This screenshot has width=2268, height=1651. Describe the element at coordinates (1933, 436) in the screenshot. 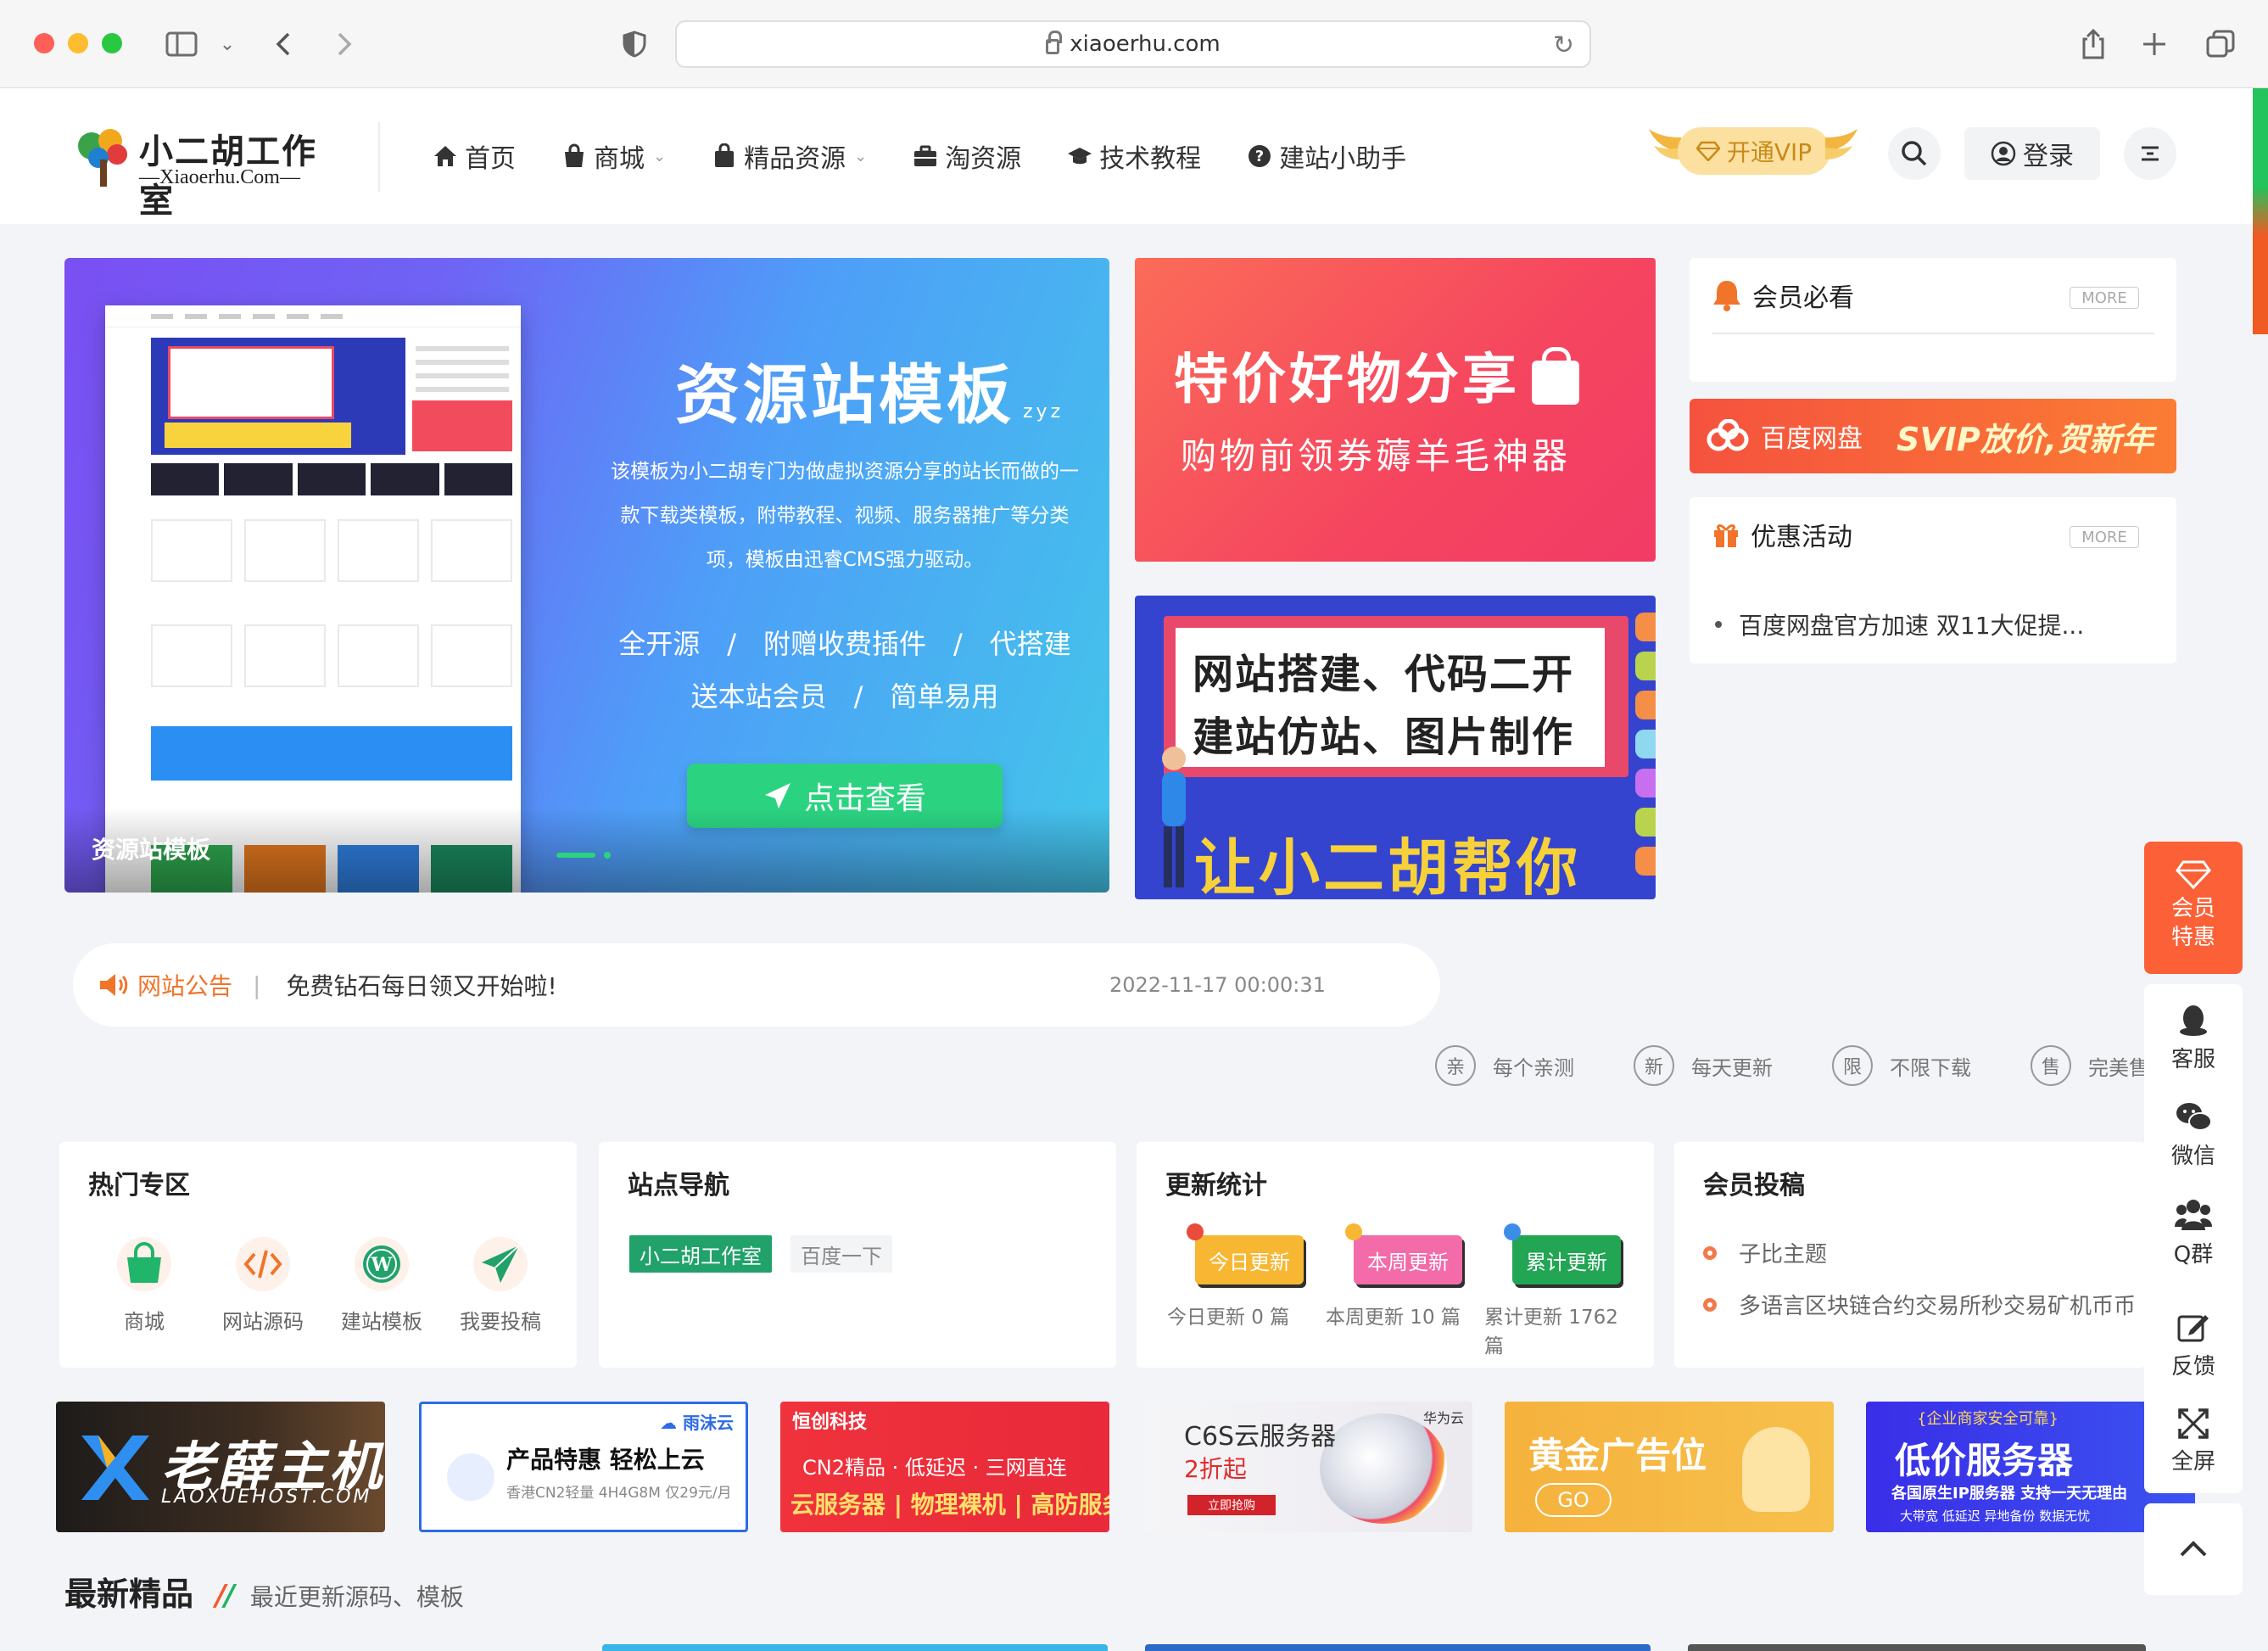

I see `baidu-svip-banner: 百度网盘 SVIP放价,贺新年` at that location.